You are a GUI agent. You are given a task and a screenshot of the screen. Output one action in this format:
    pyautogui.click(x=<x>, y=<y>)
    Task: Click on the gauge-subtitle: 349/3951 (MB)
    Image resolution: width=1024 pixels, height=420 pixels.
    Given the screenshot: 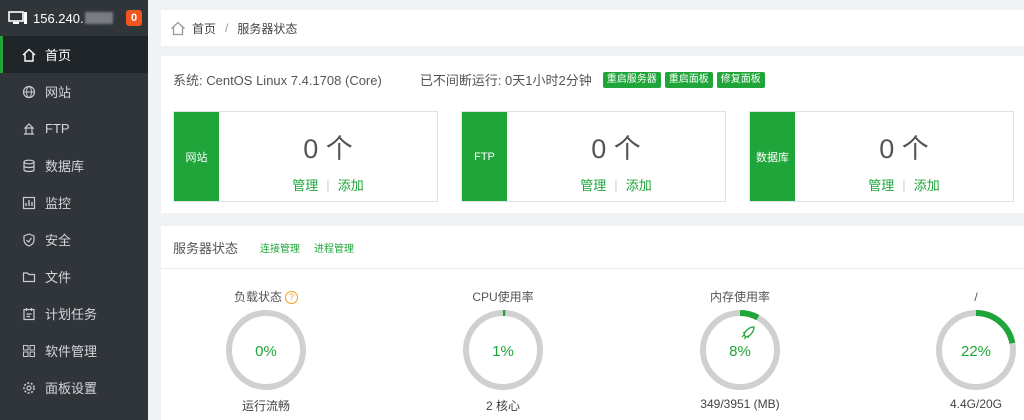 What is the action you would take?
    pyautogui.click(x=740, y=404)
    